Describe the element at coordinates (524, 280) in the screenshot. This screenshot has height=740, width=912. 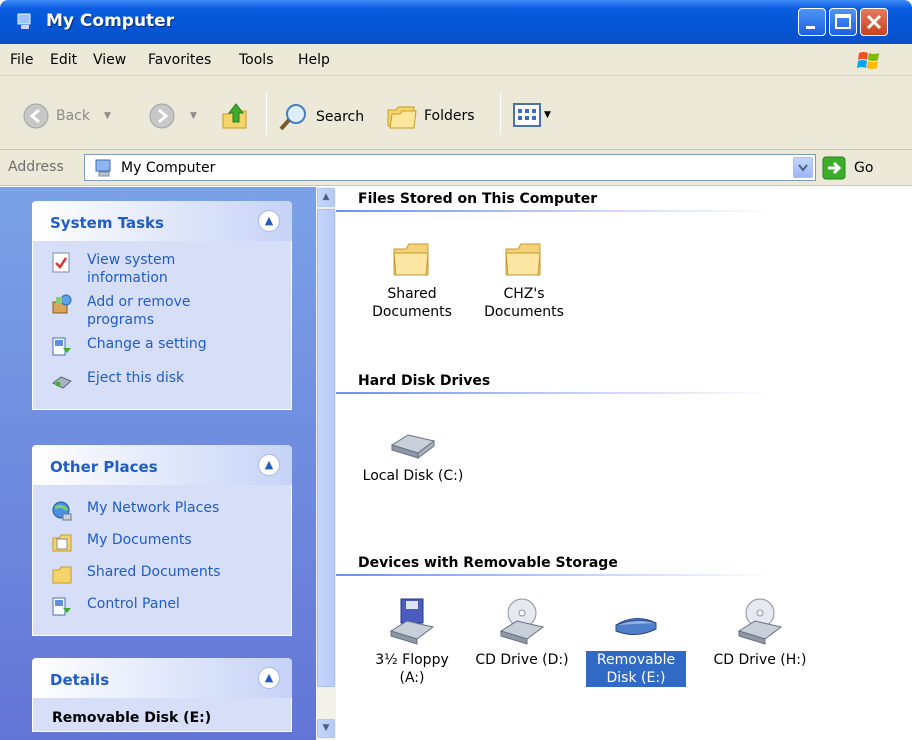
I see `item-chz-documents: CHZ's Documents` at that location.